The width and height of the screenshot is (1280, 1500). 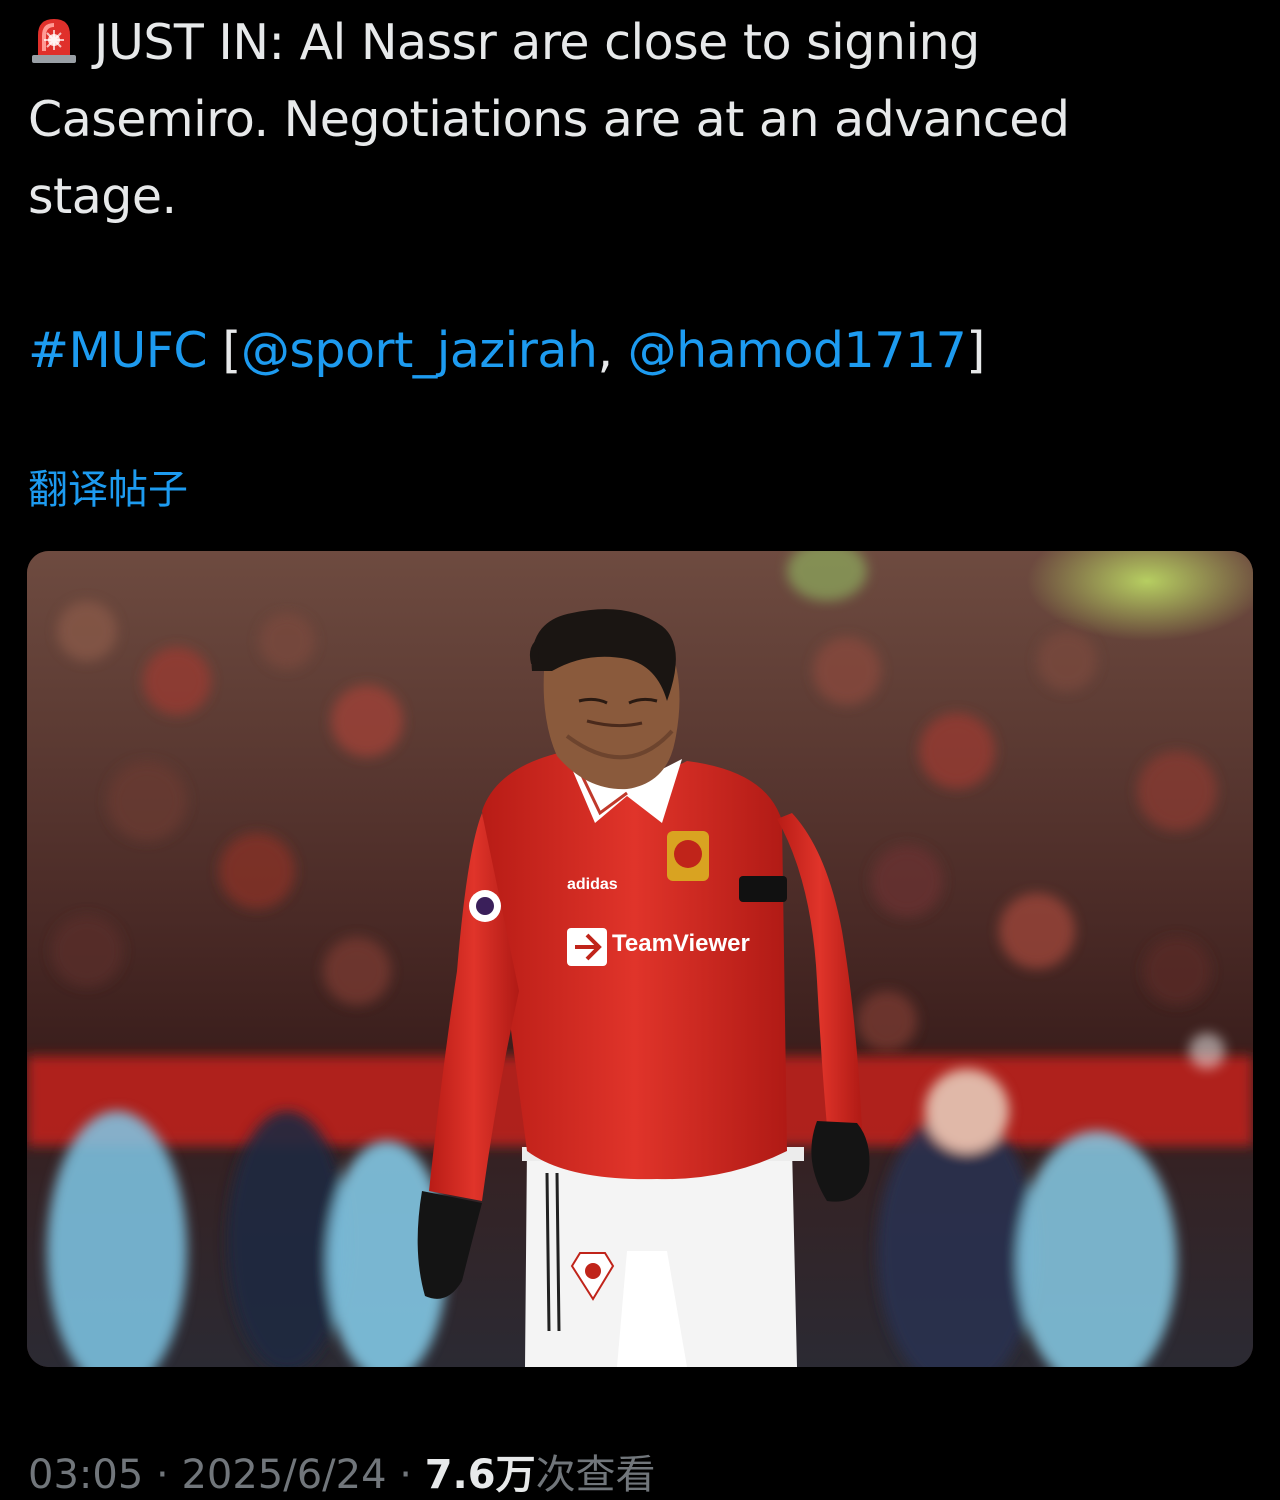 I want to click on tweet-date: 2025/6/24, so click(x=283, y=1475).